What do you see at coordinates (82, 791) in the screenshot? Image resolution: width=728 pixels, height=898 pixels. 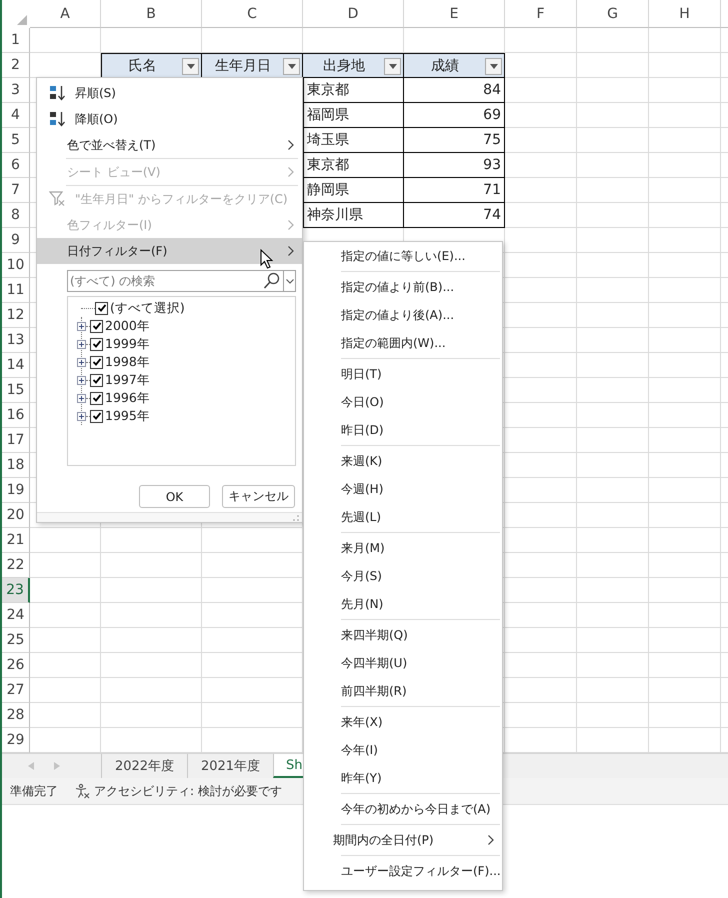 I see `accessibility-icon` at bounding box center [82, 791].